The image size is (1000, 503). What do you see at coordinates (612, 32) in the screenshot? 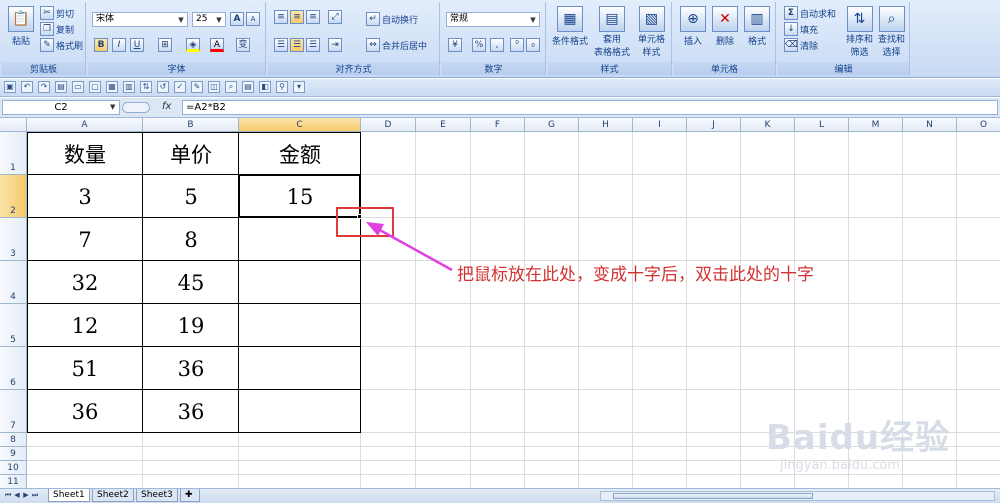
I see `format-as-table-button: ▤ 套用 表格格式` at bounding box center [612, 32].